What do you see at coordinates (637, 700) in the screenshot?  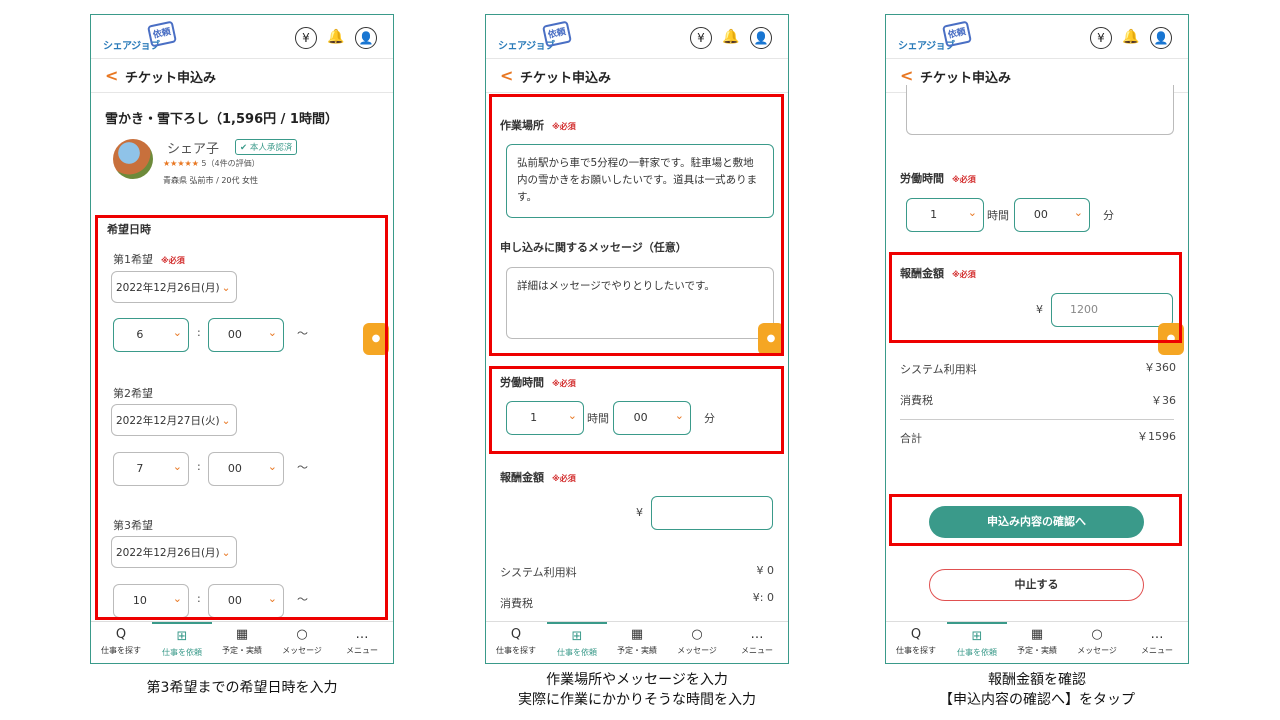 I see `caption-2-line-2: 実際に作業にかかりそうな時間を入力` at bounding box center [637, 700].